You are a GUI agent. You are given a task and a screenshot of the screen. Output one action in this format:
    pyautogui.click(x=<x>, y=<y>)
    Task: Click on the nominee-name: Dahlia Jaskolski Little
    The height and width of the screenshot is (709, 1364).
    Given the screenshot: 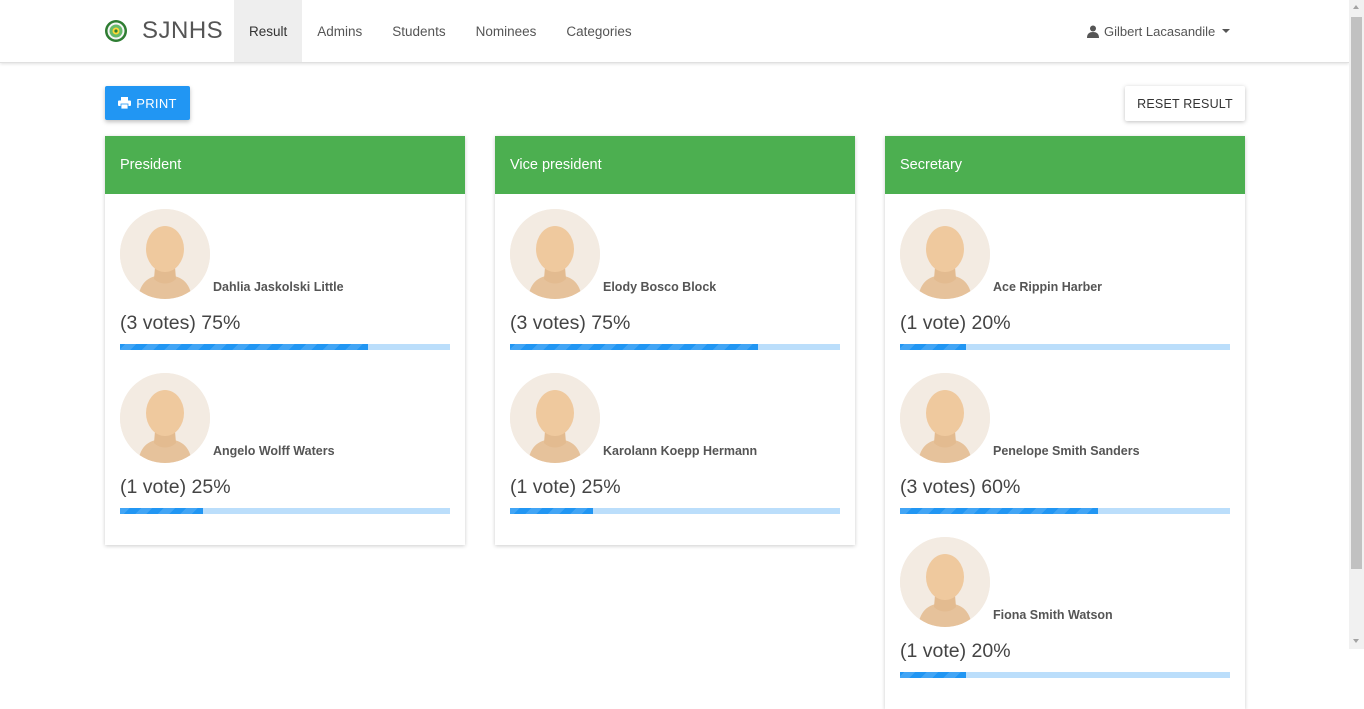 What is the action you would take?
    pyautogui.click(x=278, y=287)
    